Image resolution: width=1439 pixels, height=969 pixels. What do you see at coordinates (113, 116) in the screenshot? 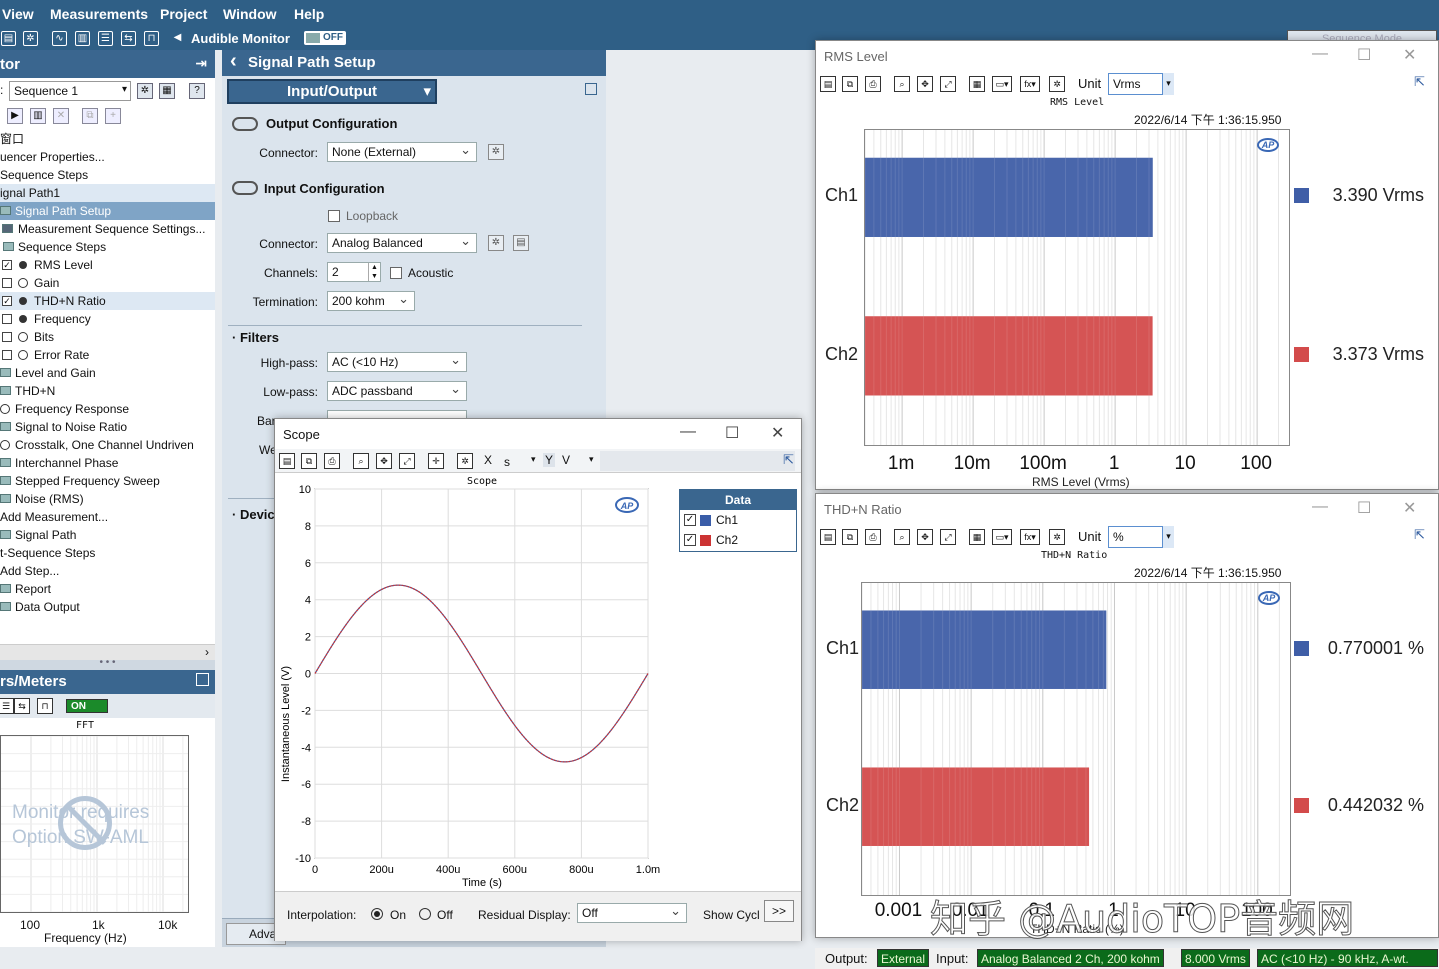
I see `add-icon: +` at bounding box center [113, 116].